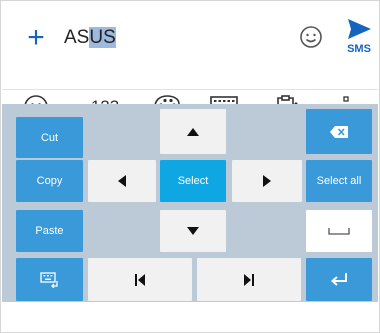 Image resolution: width=380 pixels, height=333 pixels. What do you see at coordinates (49, 231) in the screenshot?
I see `paste-button: Paste` at bounding box center [49, 231].